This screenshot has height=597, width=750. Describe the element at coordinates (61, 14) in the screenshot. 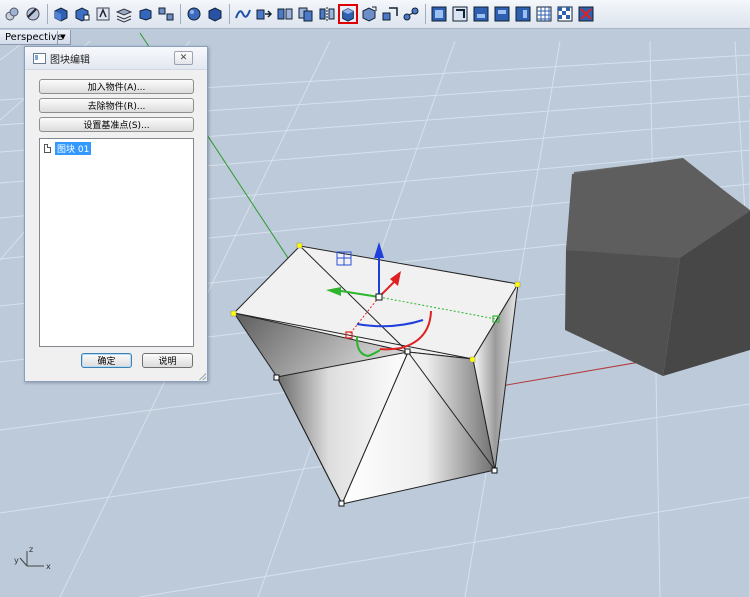

I see `shaded-box-icon` at that location.